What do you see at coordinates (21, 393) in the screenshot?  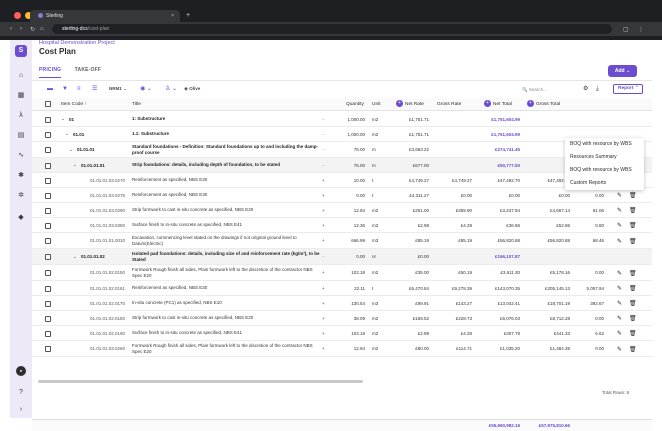 I see `help-icon: ?` at bounding box center [21, 393].